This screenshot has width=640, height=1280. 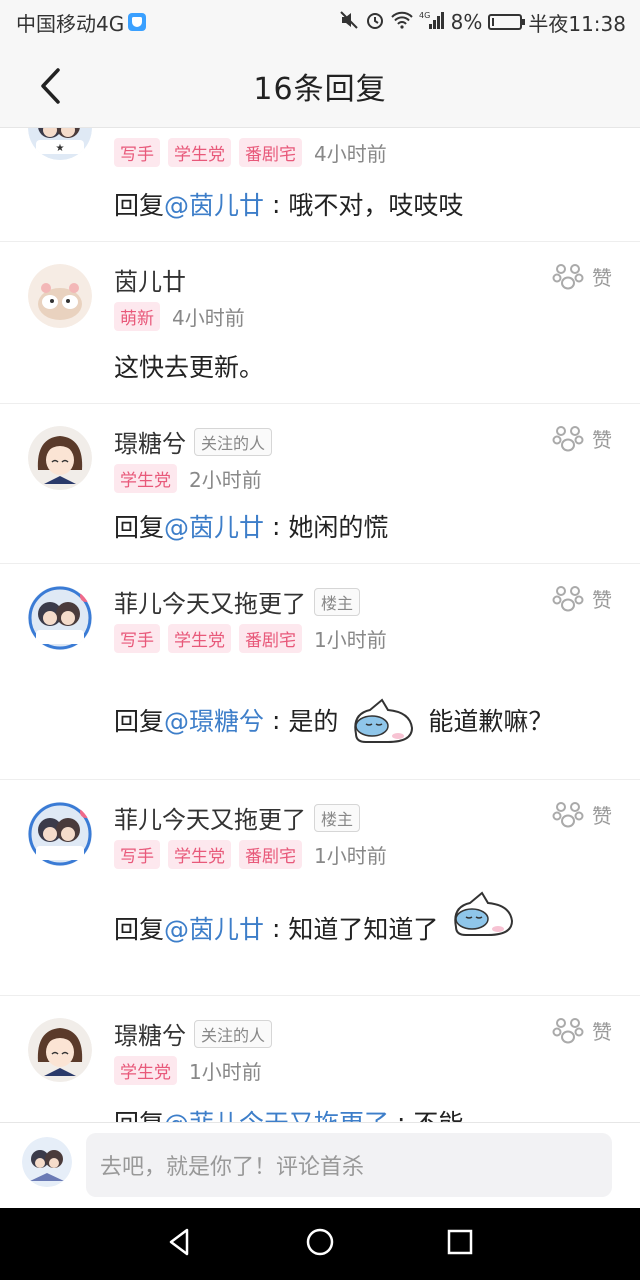 I want to click on clock: 半夜11:38, so click(x=577, y=23).